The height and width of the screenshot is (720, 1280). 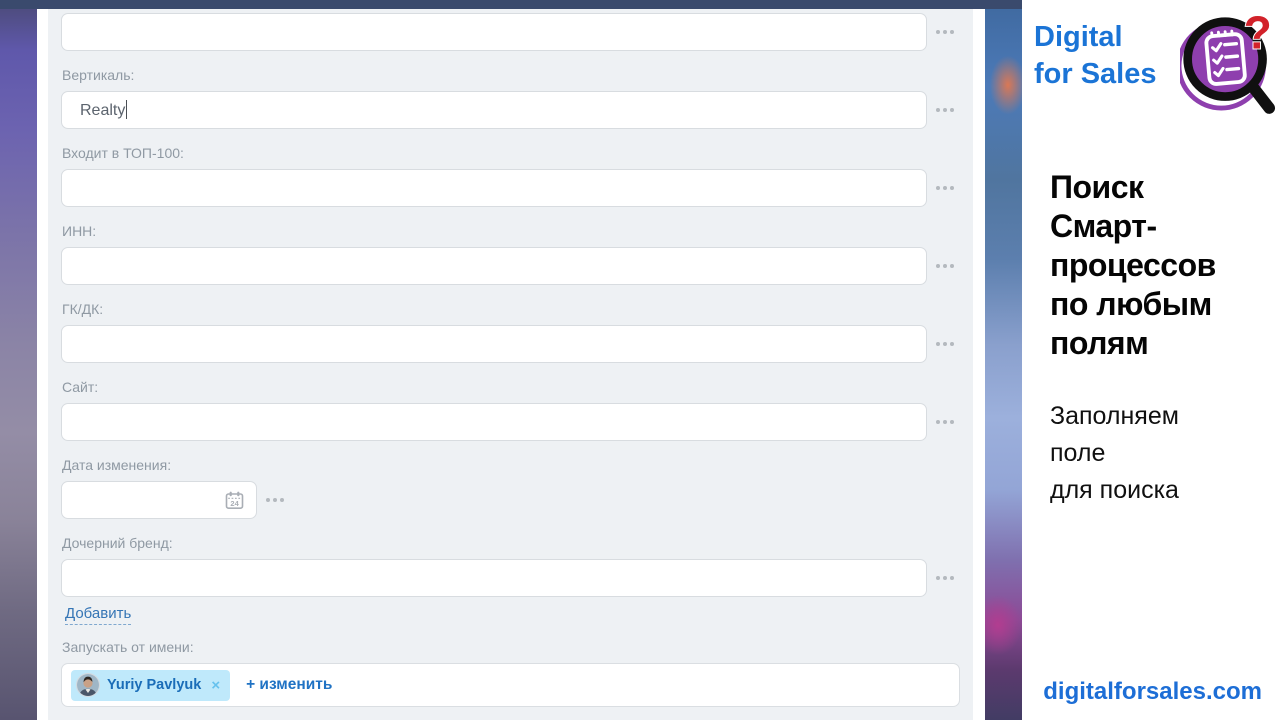 I want to click on avatar, so click(x=88, y=685).